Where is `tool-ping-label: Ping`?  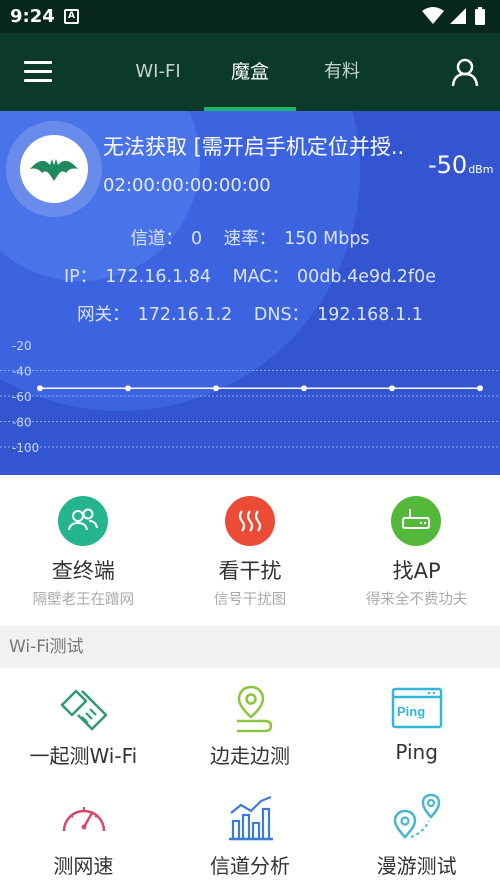 tool-ping-label: Ping is located at coordinates (416, 752).